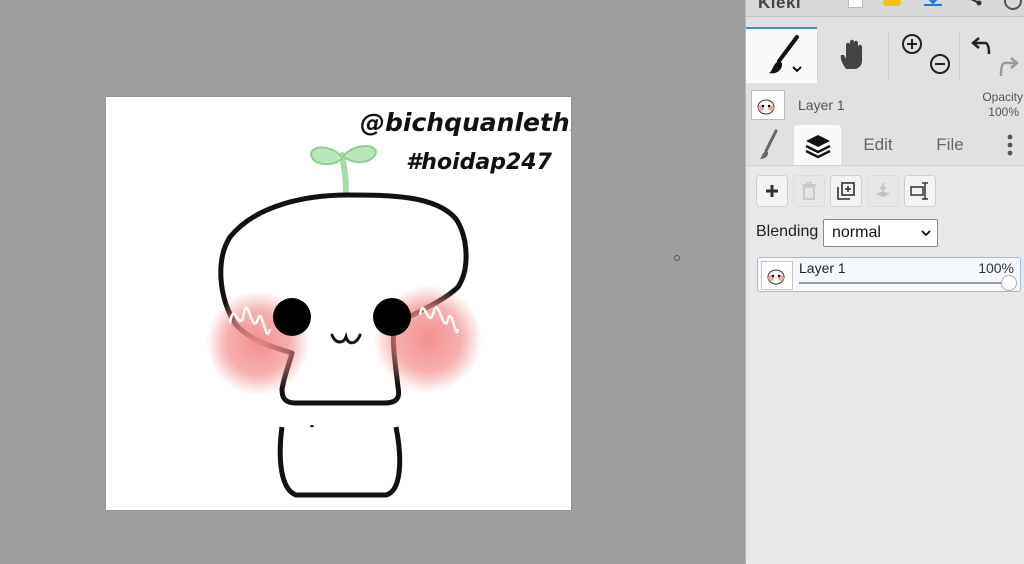 The width and height of the screenshot is (1024, 564). I want to click on watermark-hashtag: #hoidap247, so click(479, 162).